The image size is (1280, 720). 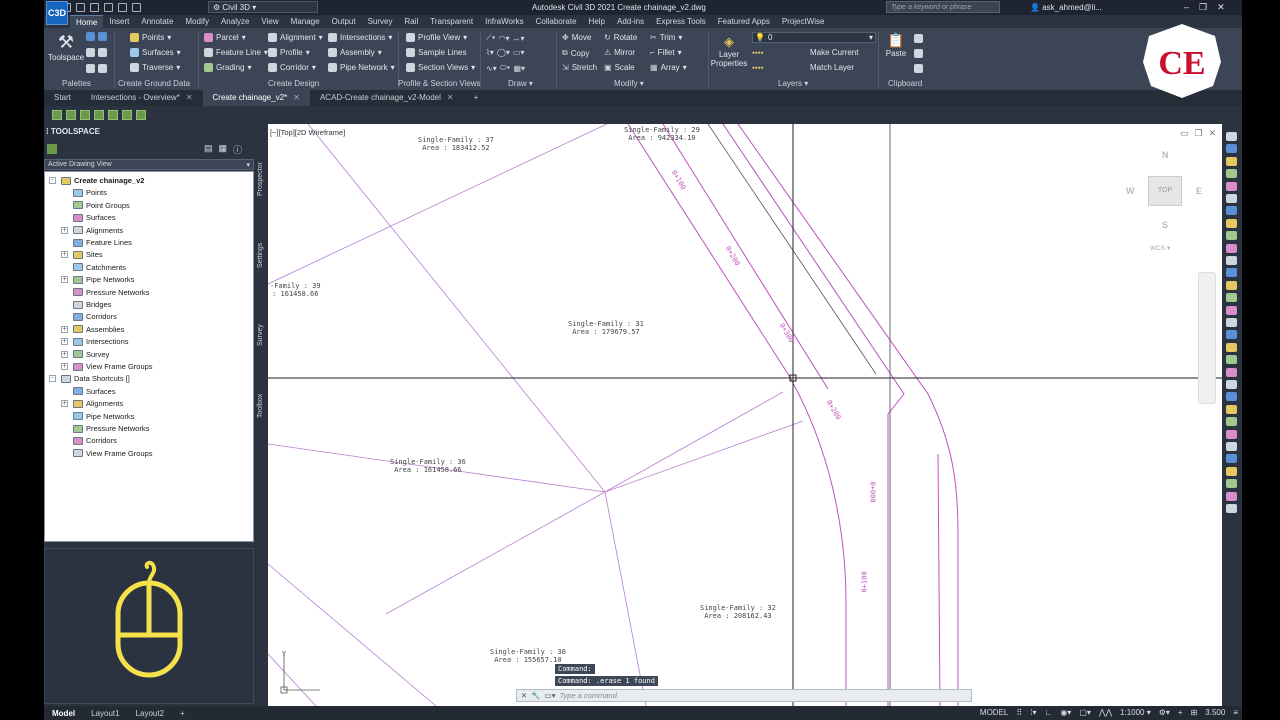 I want to click on grid-icon: ⠿, so click(x=1019, y=712).